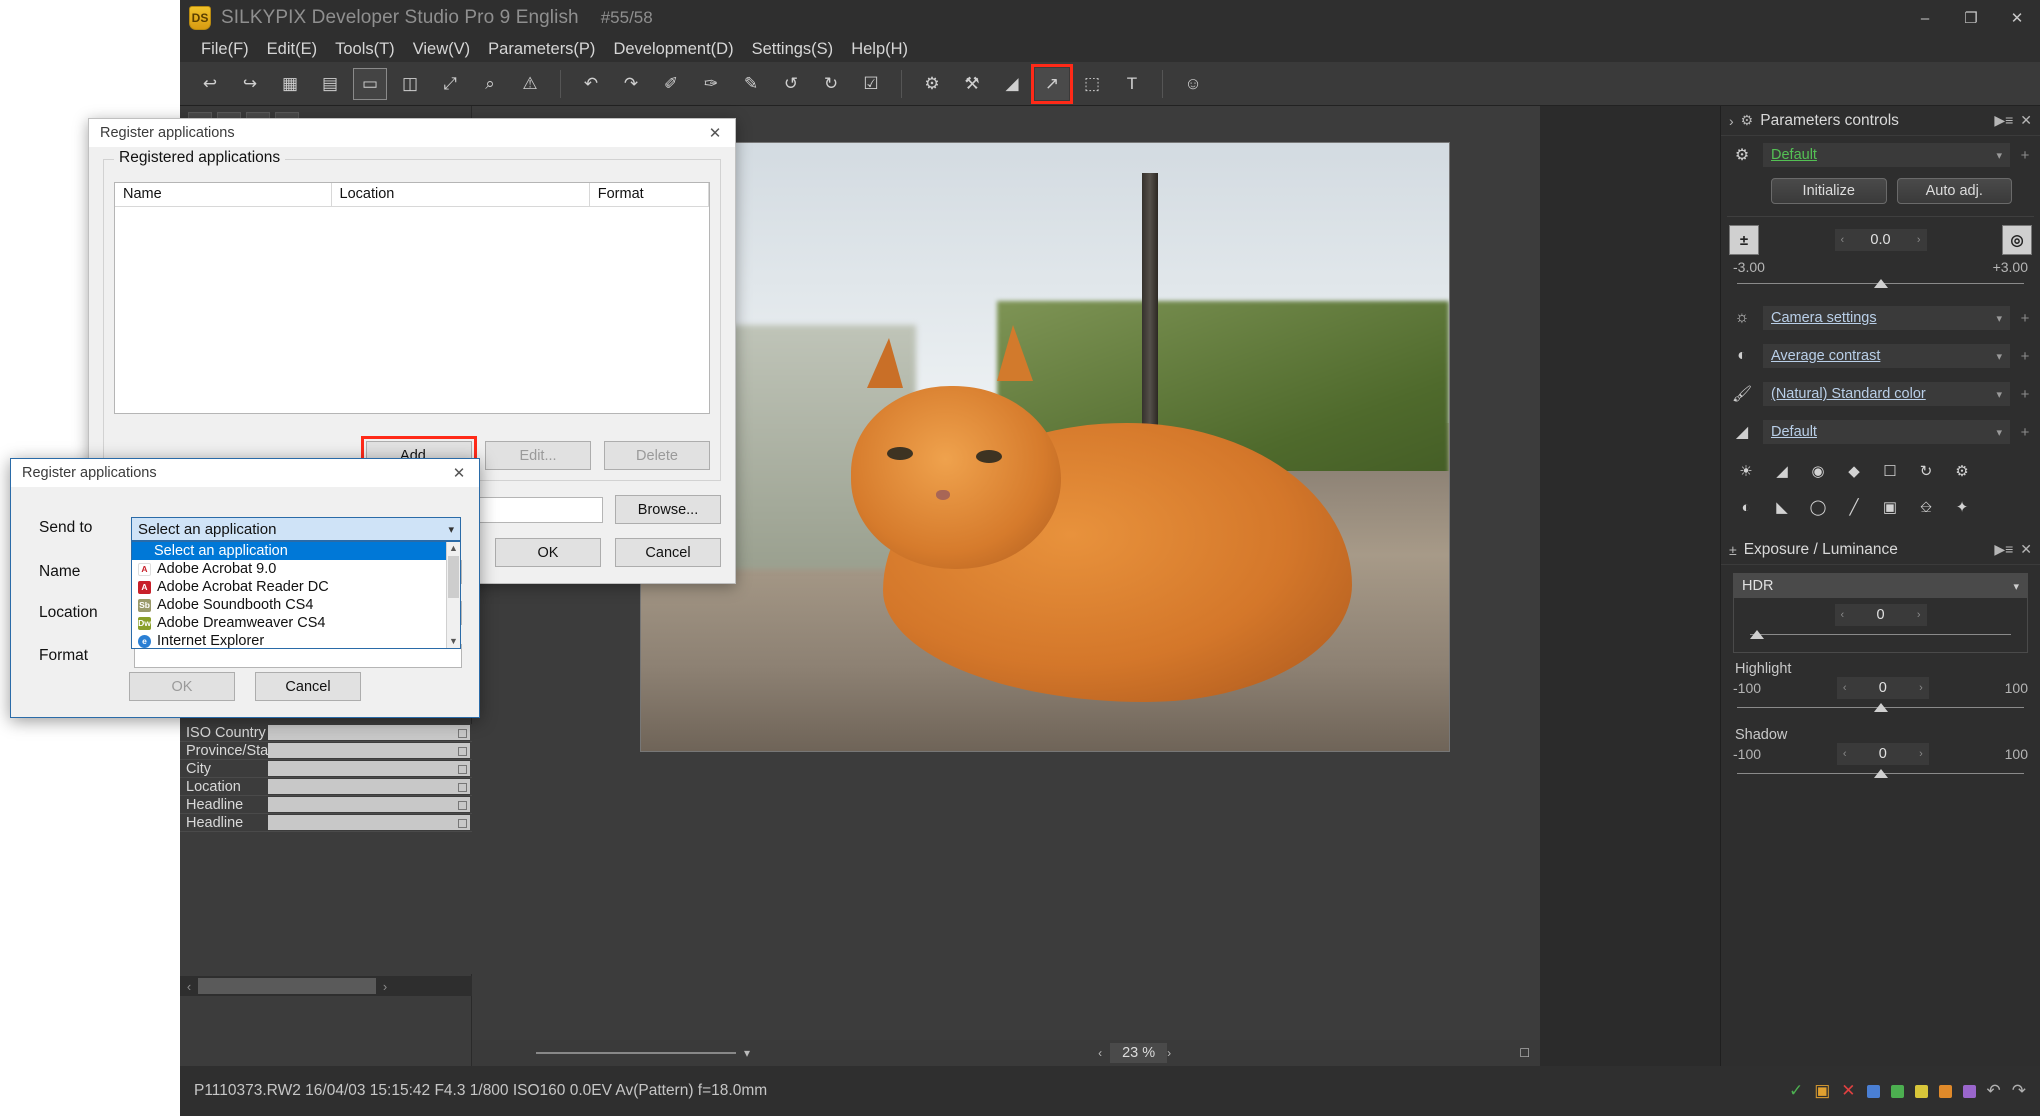 This screenshot has height=1116, width=2040. What do you see at coordinates (673, 49) in the screenshot?
I see `menu-development: Development(D)` at bounding box center [673, 49].